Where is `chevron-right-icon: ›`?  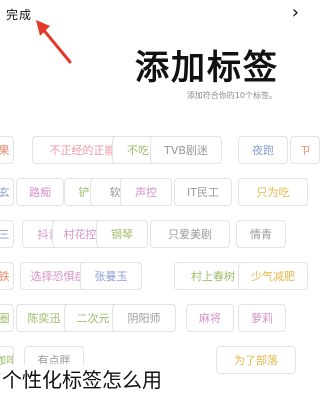
chevron-right-icon: › is located at coordinates (295, 13).